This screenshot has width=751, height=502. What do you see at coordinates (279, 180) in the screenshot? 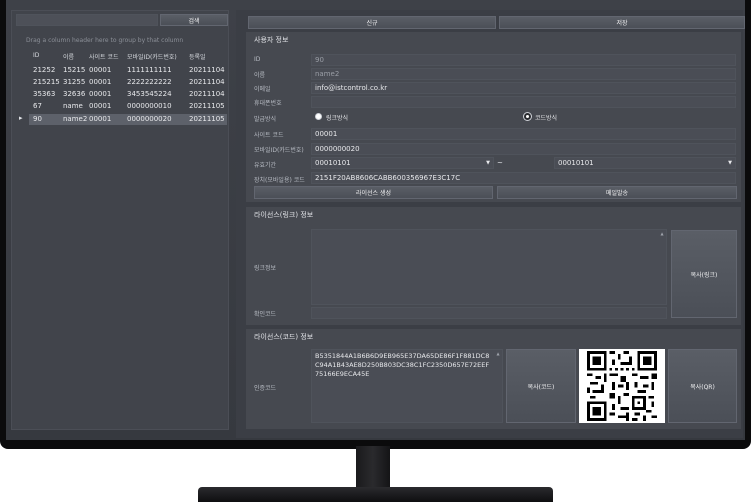
I see `device-code-label: 장치(모바일용) 코드` at bounding box center [279, 180].